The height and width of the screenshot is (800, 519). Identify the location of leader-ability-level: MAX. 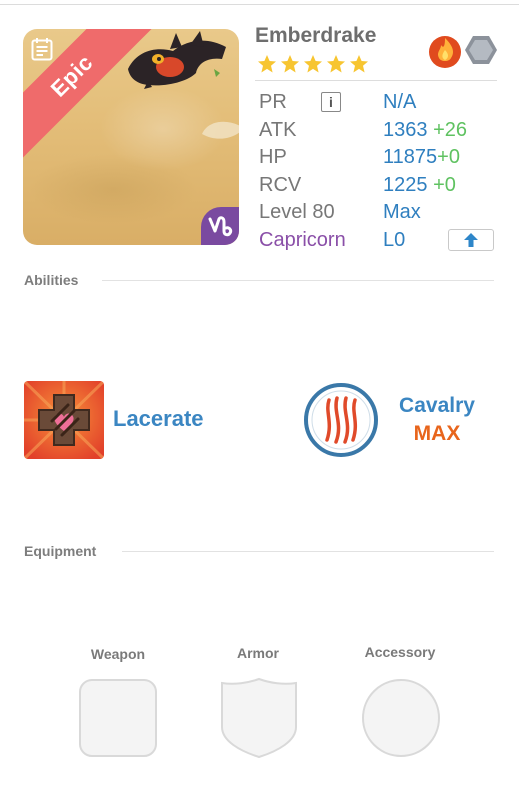
(437, 433).